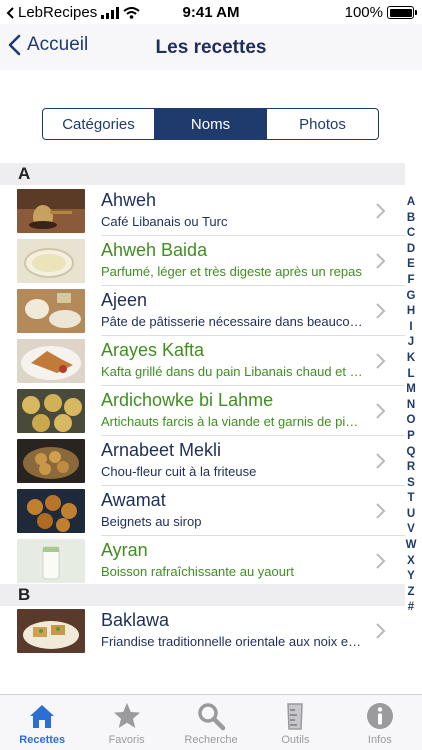 Image resolution: width=422 pixels, height=750 pixels. I want to click on page-title: Les recettes, so click(211, 47).